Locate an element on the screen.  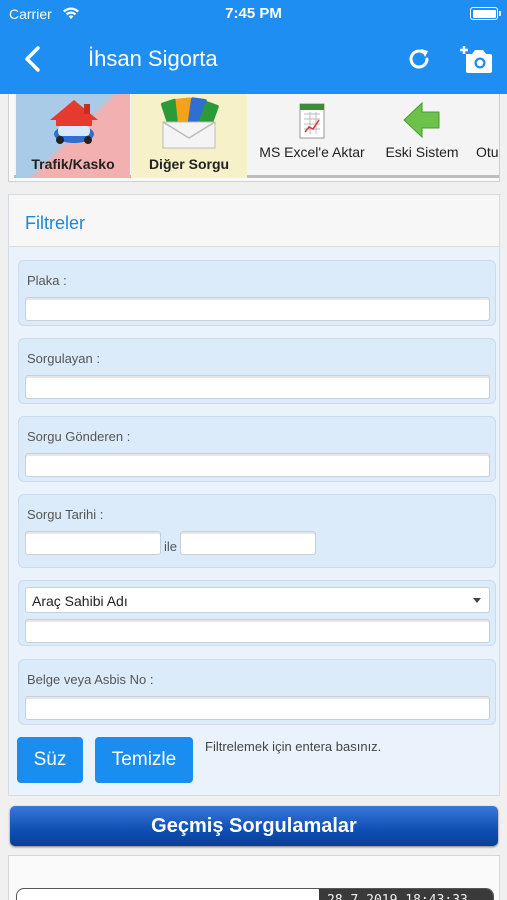
toolbar-item-otu: Otu is located at coordinates (487, 136).